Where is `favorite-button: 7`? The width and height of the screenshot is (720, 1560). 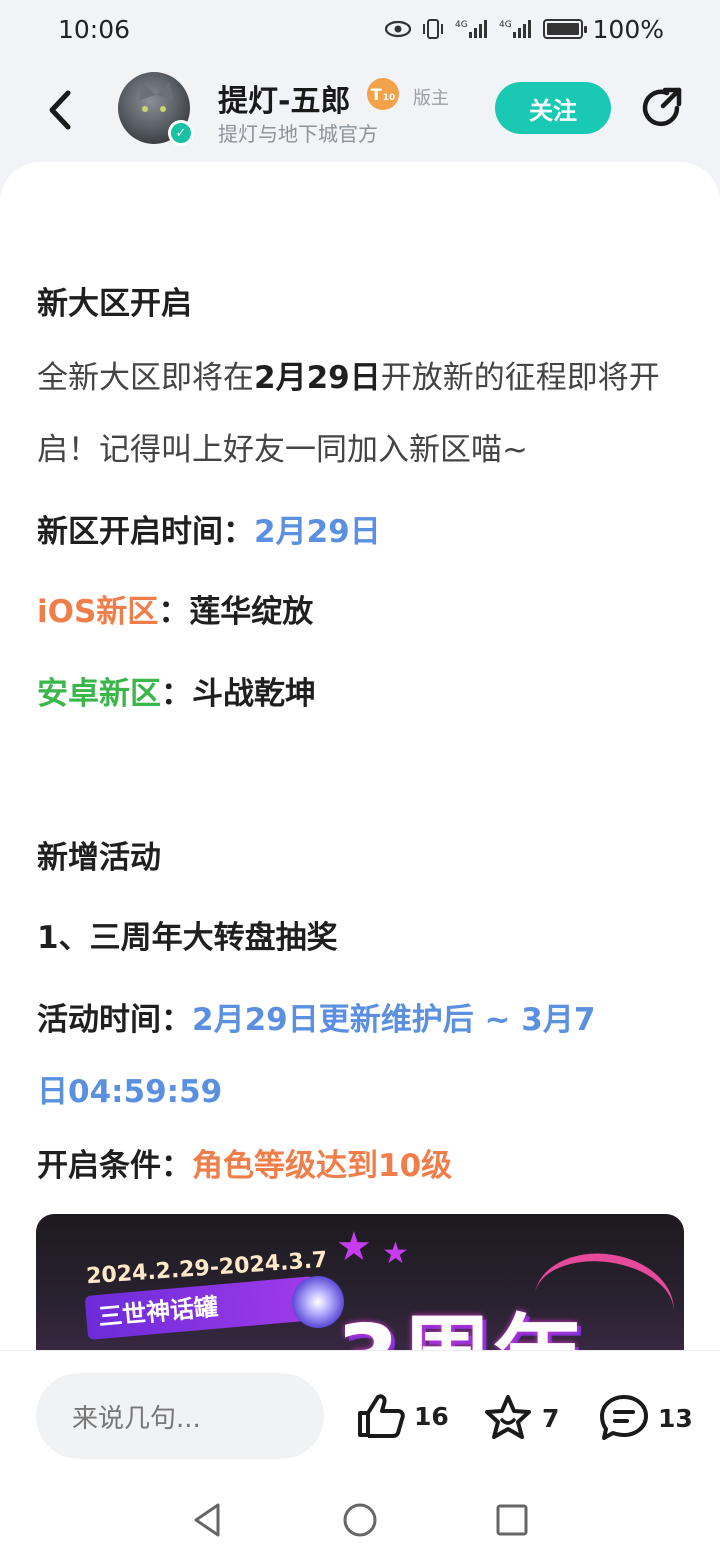 favorite-button: 7 is located at coordinates (520, 1418).